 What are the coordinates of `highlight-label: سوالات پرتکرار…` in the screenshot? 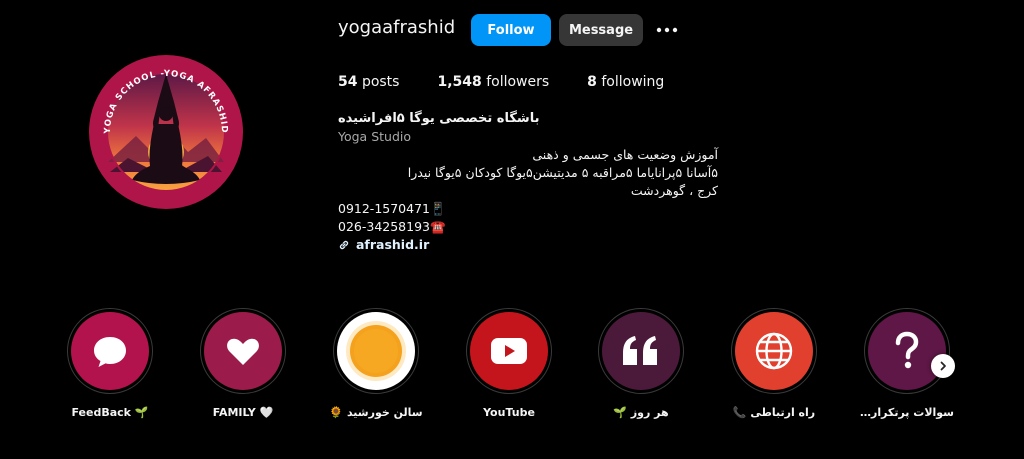 It's located at (906, 412).